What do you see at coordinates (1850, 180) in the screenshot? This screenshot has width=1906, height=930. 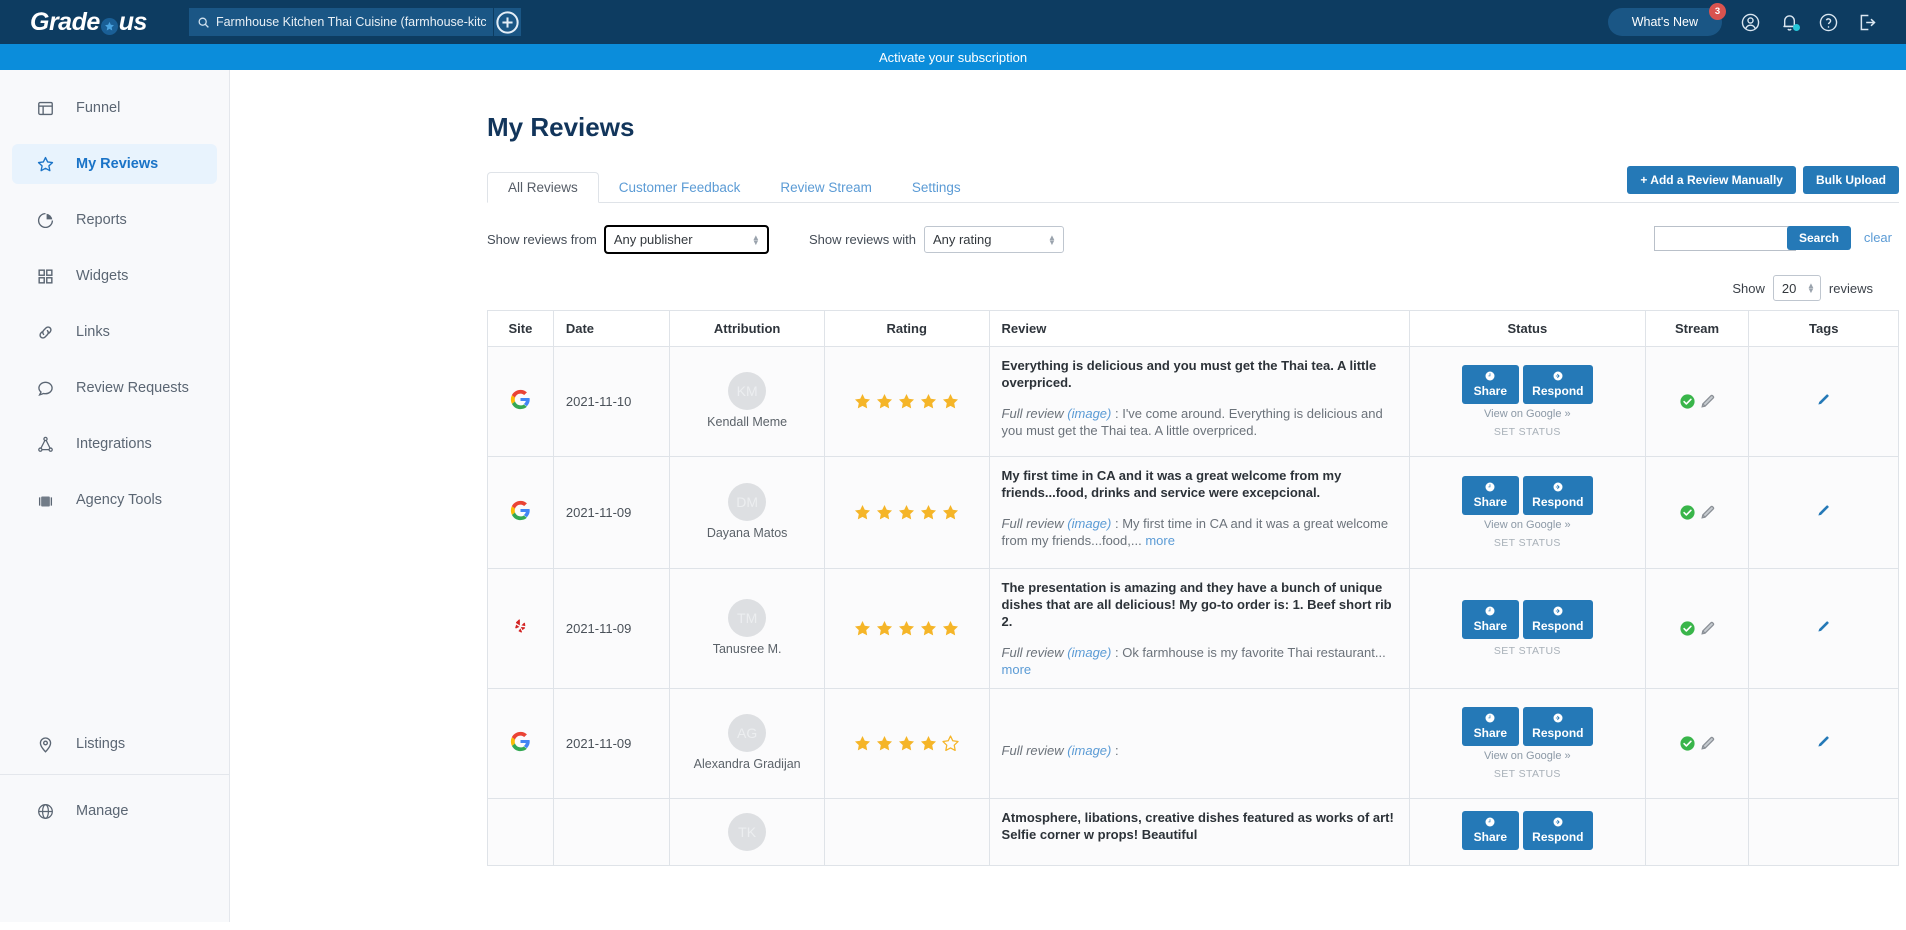 I see `bulk-upload-button: Bulk Upload` at bounding box center [1850, 180].